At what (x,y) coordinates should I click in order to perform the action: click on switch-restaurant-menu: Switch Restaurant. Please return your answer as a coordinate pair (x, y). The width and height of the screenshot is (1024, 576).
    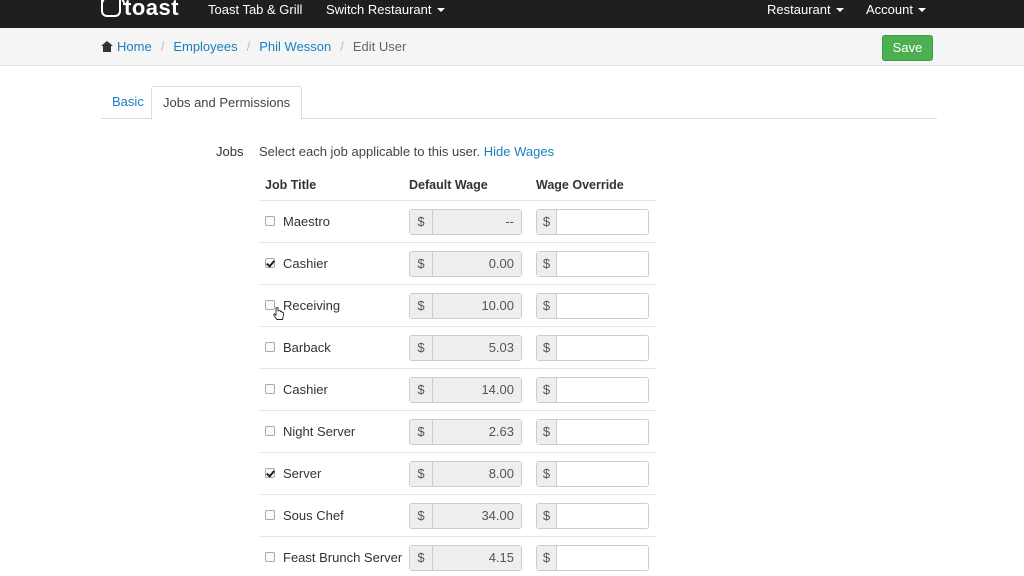
    Looking at the image, I should click on (385, 11).